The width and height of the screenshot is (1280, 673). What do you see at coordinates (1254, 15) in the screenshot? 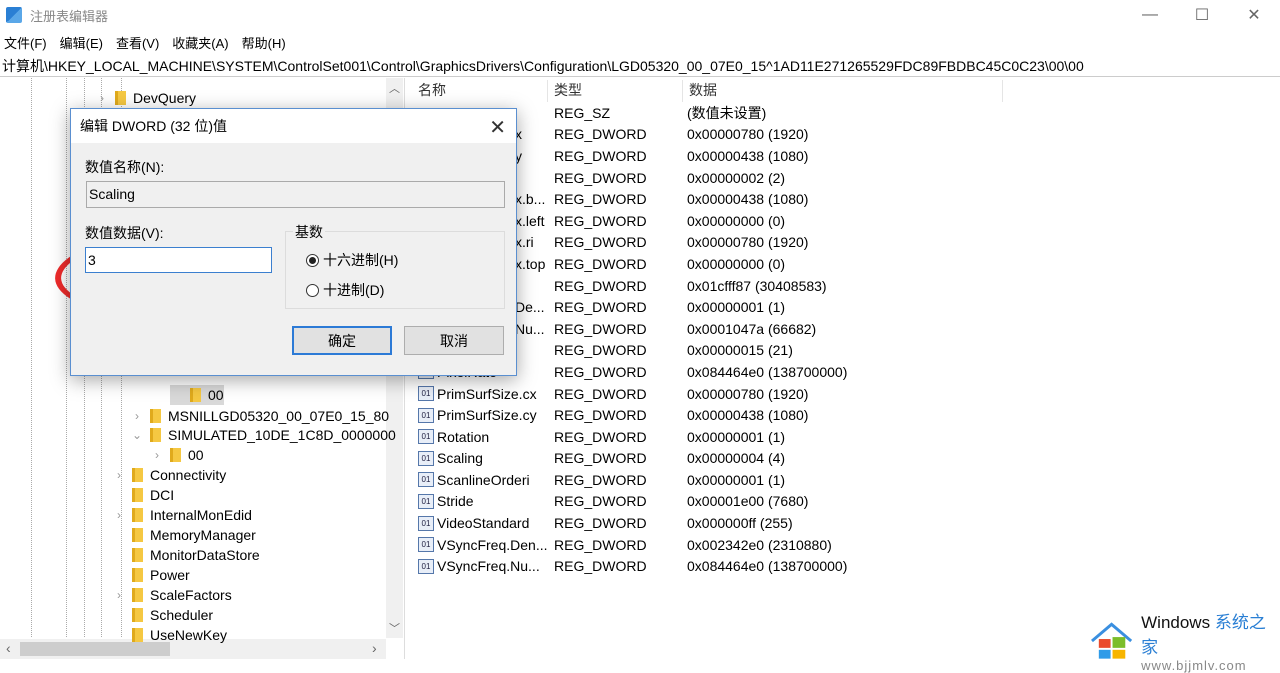
I see `close-button: ✕` at bounding box center [1254, 15].